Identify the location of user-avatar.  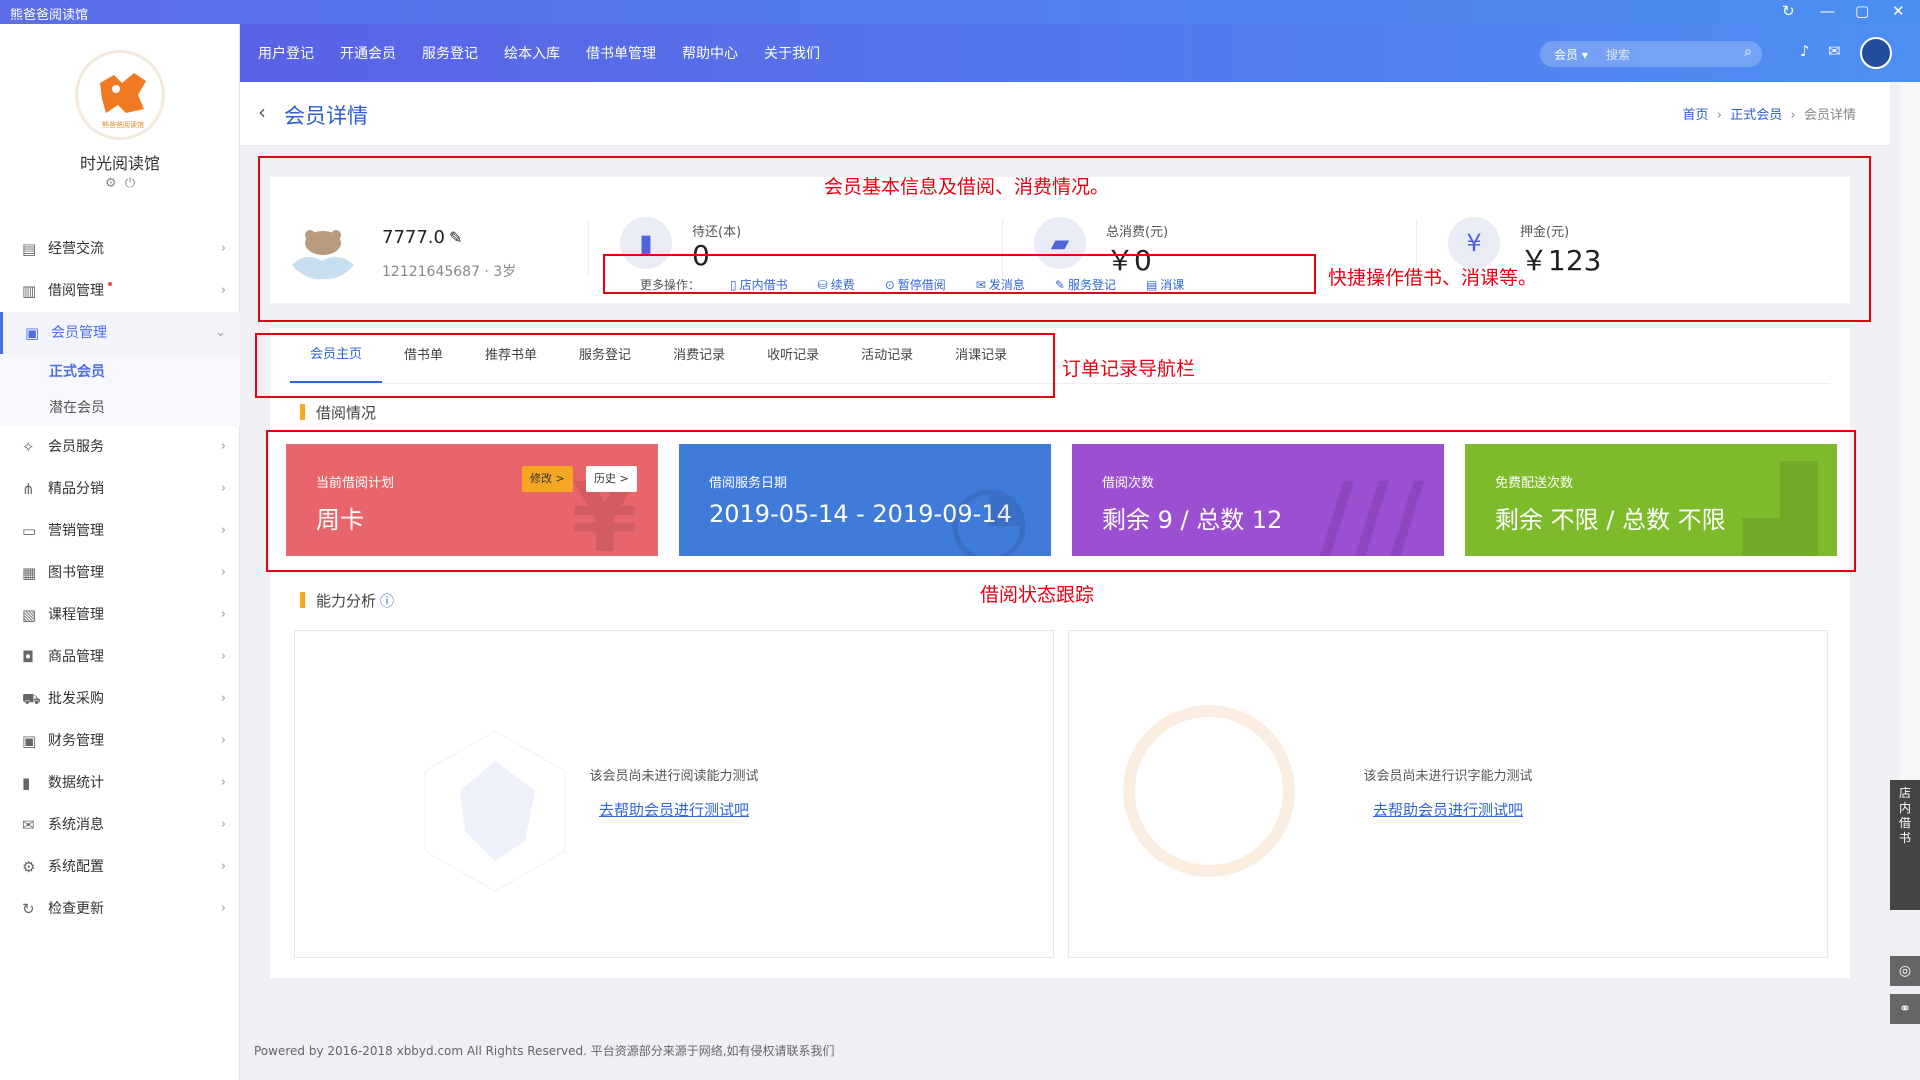
(1876, 53).